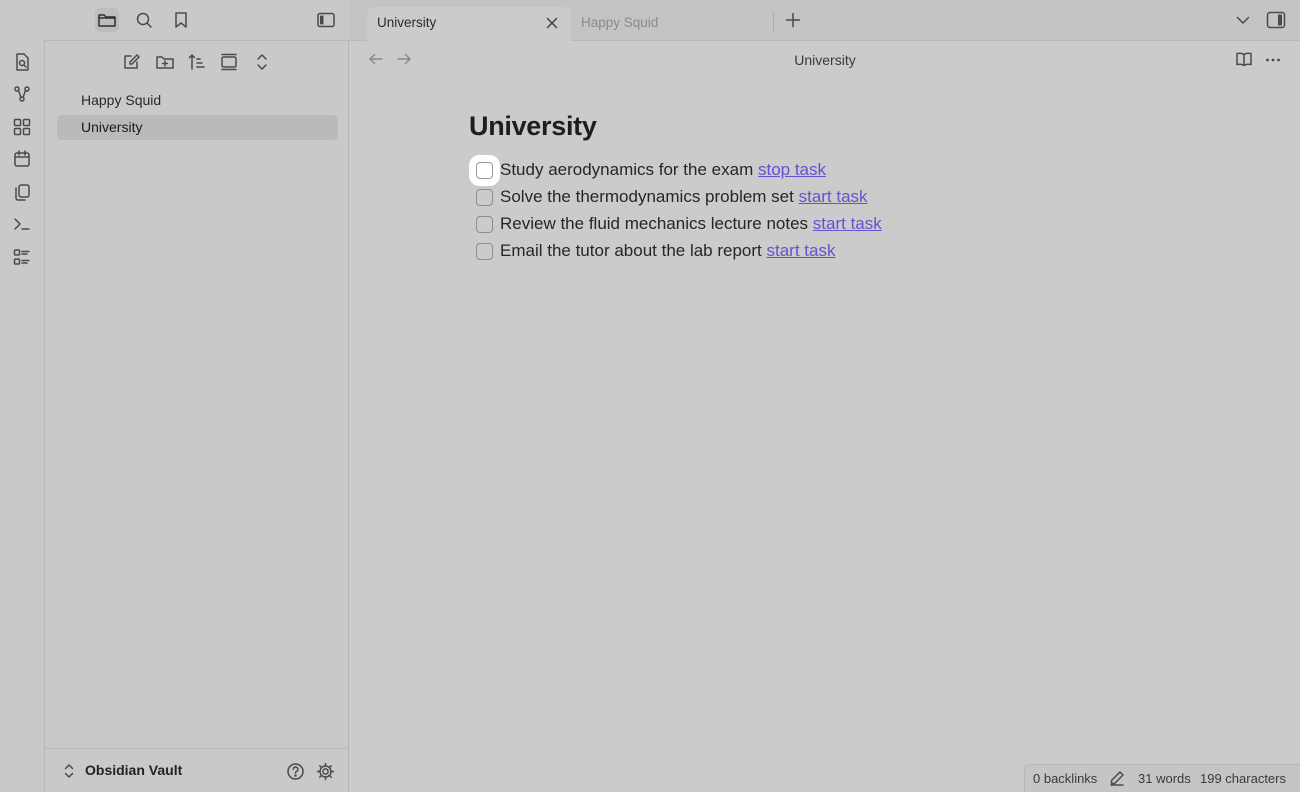 This screenshot has width=1300, height=792. Describe the element at coordinates (631, 250) in the screenshot. I see `task-text: Email the tutor about the lab report` at that location.